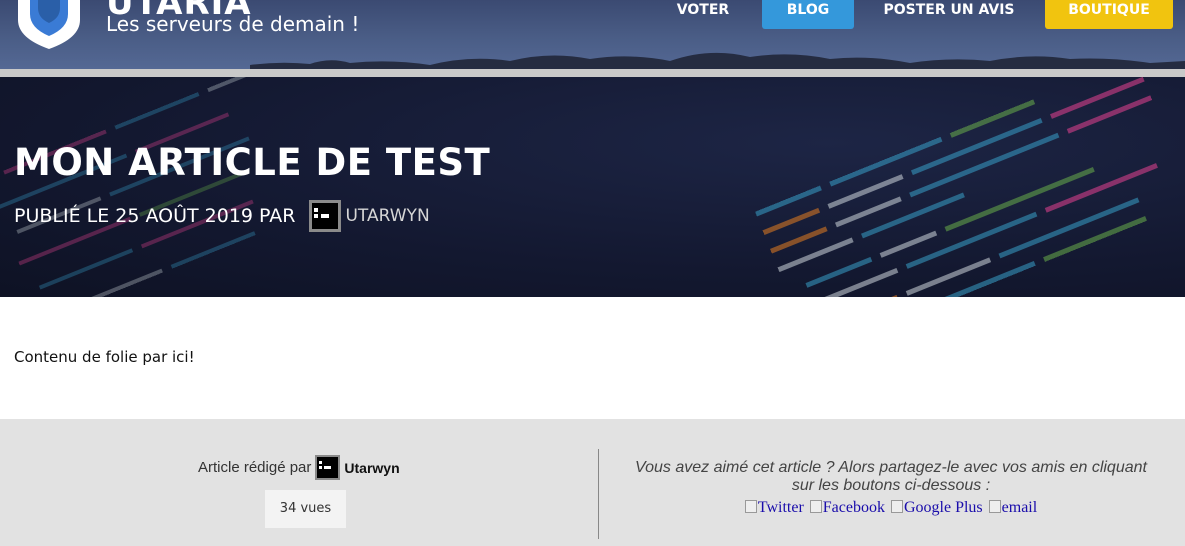  What do you see at coordinates (853, 507) in the screenshot?
I see `share-facebook-label: Facebook` at bounding box center [853, 507].